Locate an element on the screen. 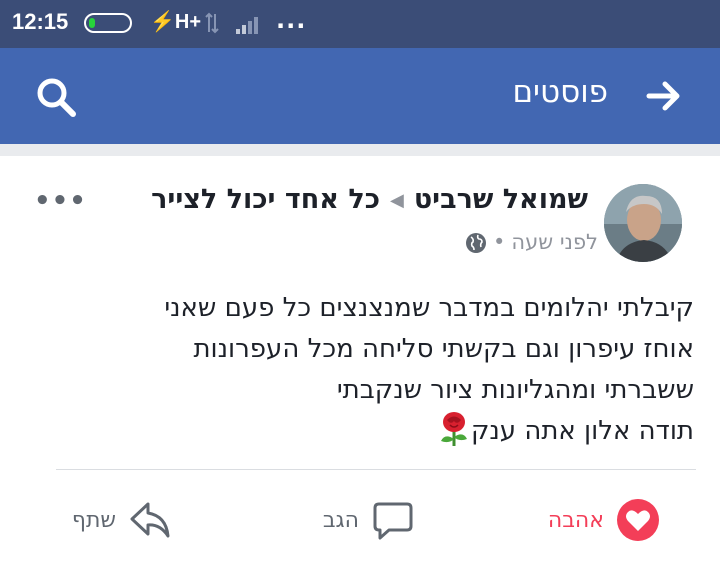 The width and height of the screenshot is (720, 569). divider is located at coordinates (376, 469).